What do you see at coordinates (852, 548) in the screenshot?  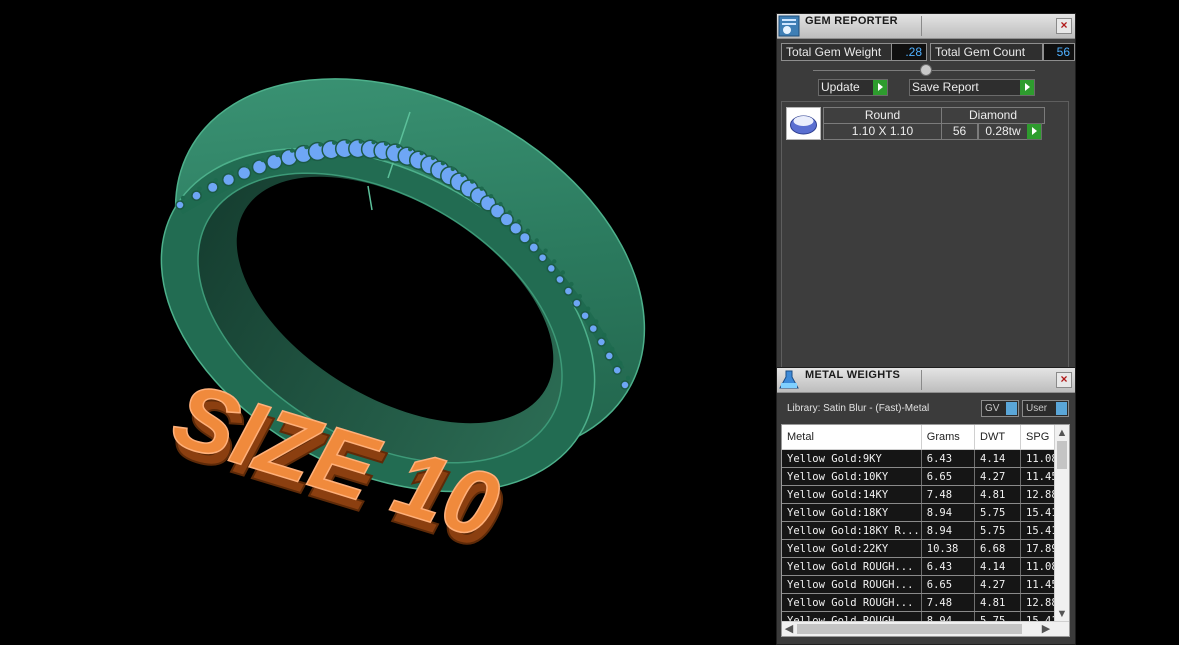 I see `cell-metal: Yellow Gold:22KY` at bounding box center [852, 548].